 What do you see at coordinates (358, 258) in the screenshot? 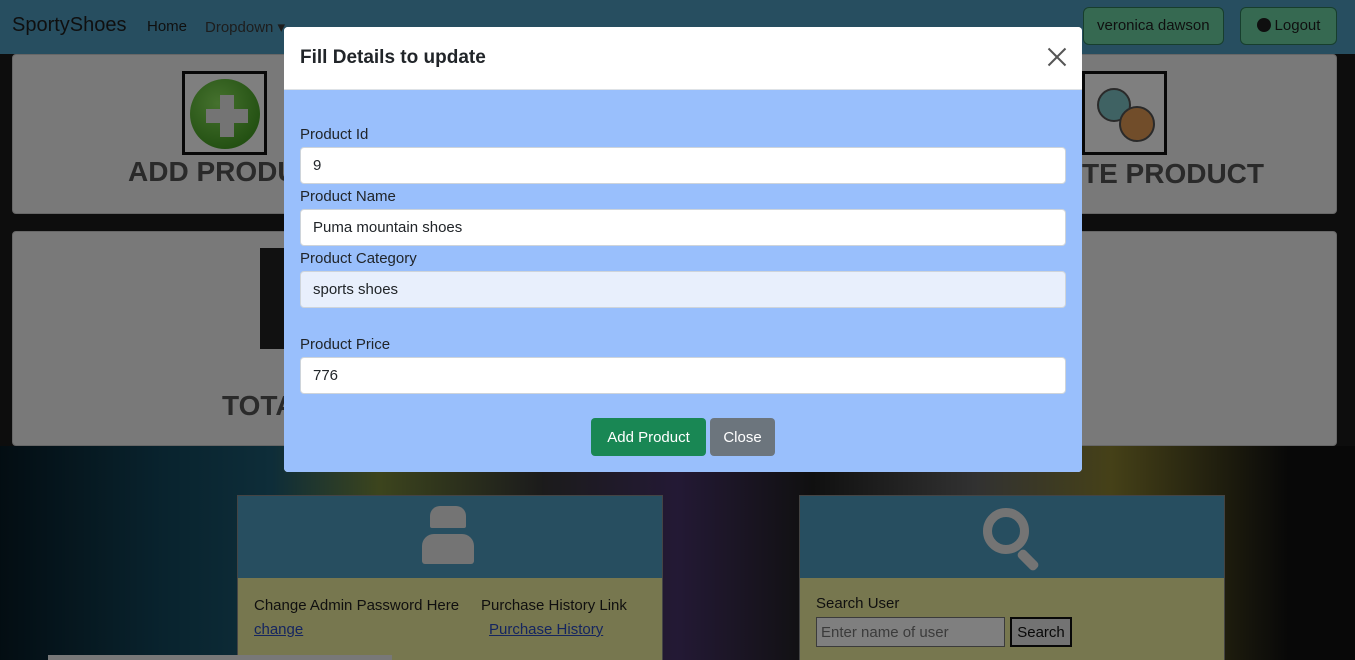
I see `product-category-label: Product Category` at bounding box center [358, 258].